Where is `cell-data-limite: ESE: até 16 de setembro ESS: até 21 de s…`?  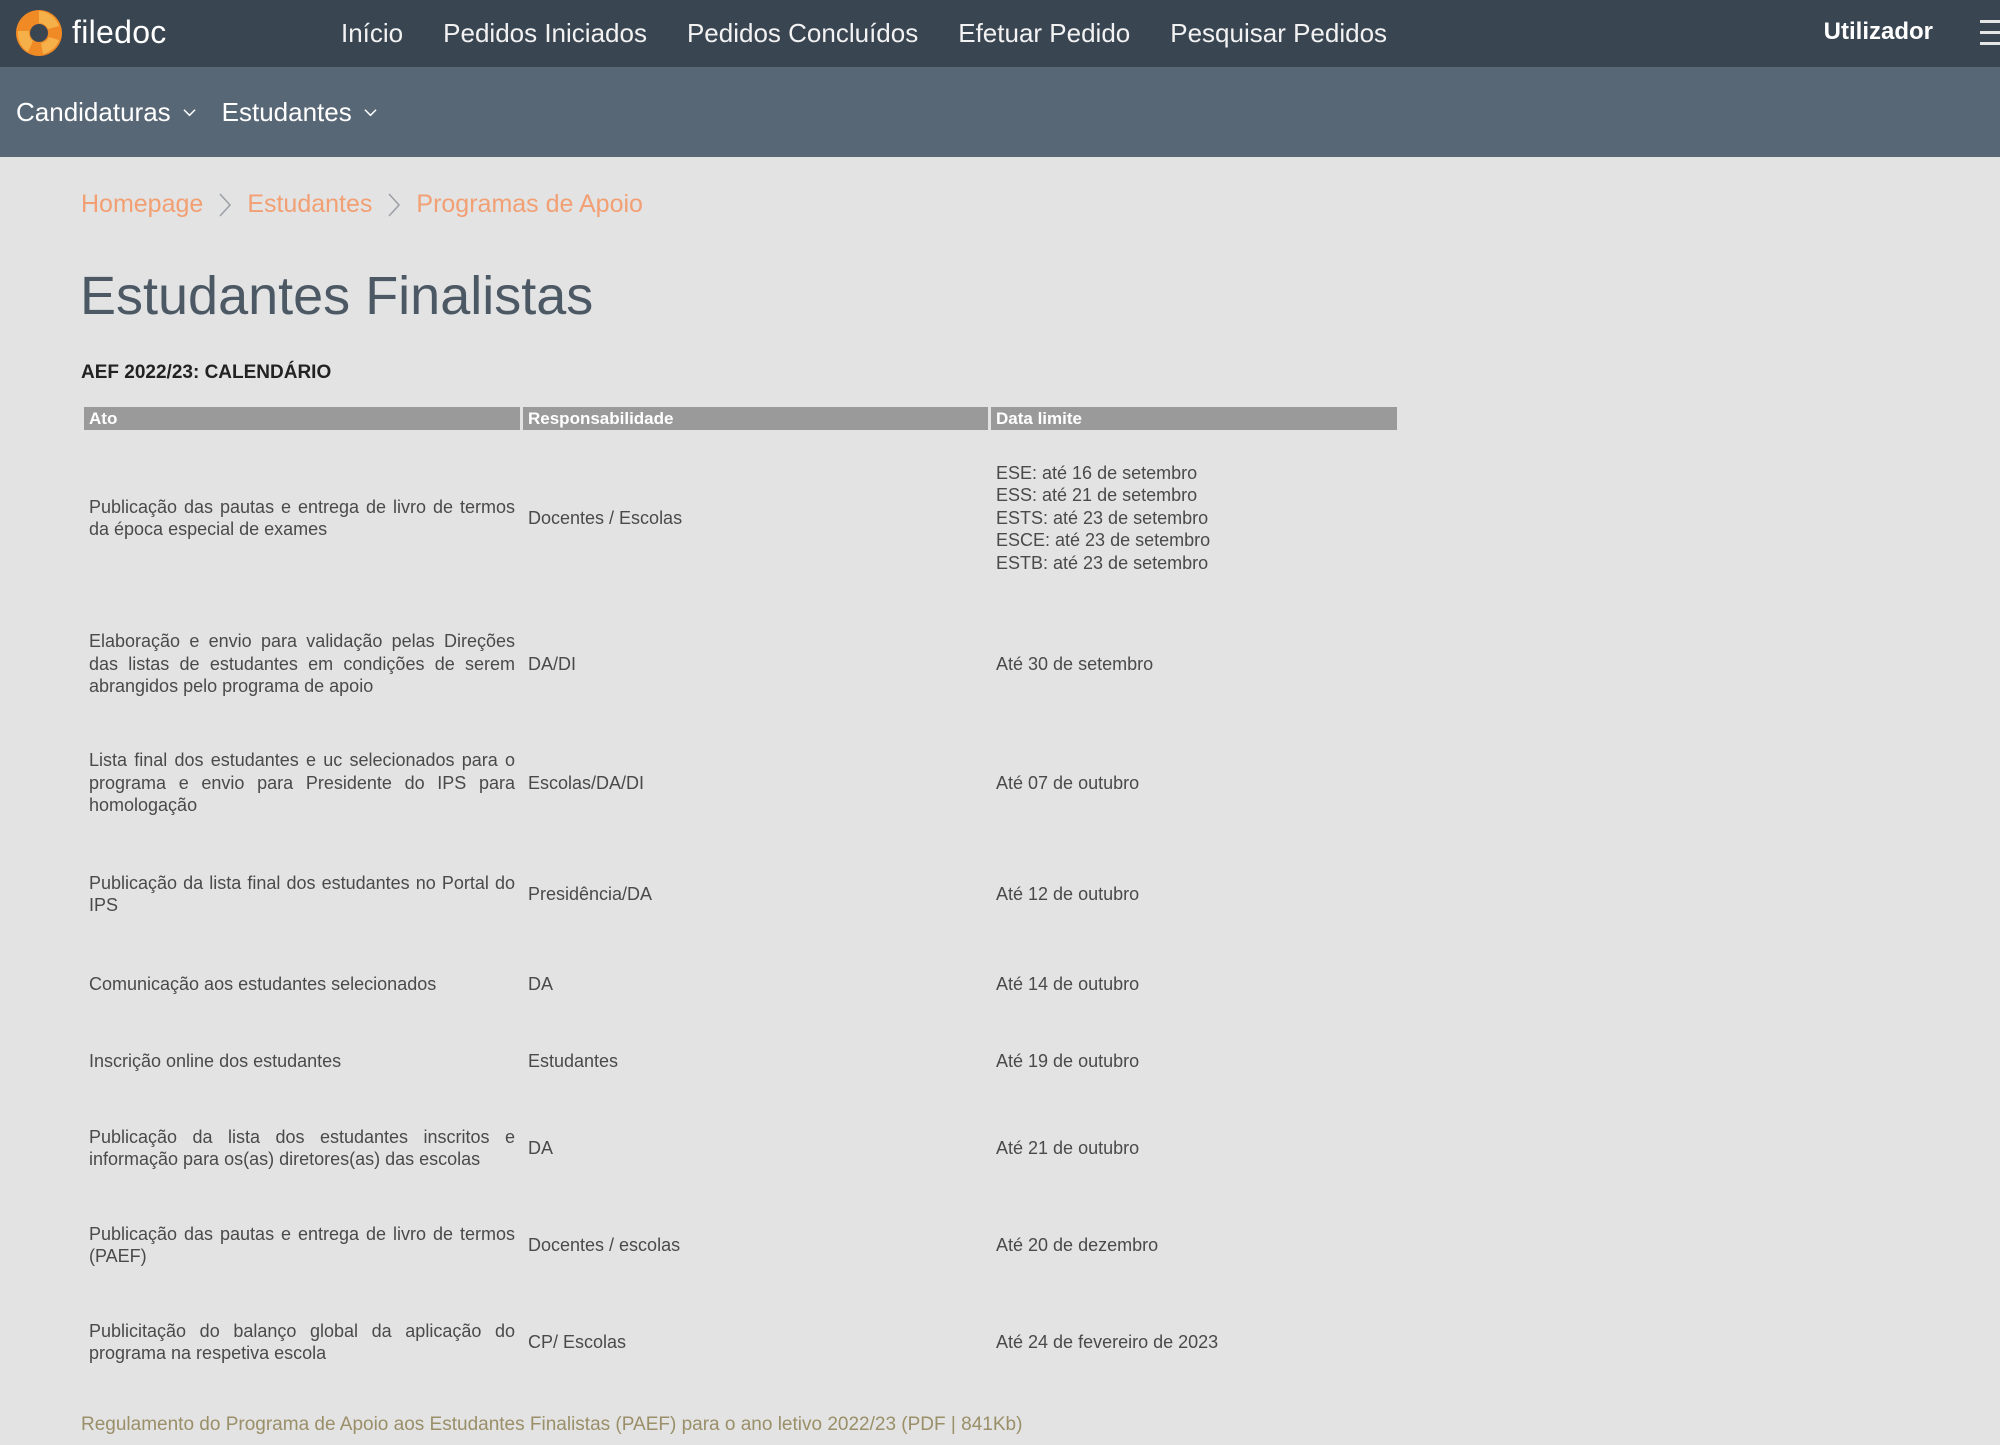
cell-data-limite: ESE: até 16 de setembro ESS: até 21 de s… is located at coordinates (1194, 518).